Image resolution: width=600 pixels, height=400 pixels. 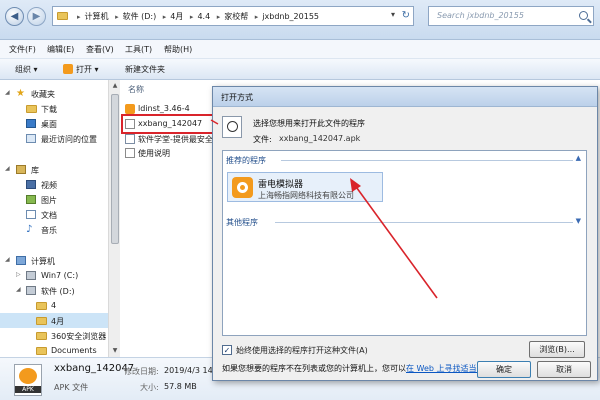 I want to click on crumb-computer: 计算机, so click(x=97, y=16).